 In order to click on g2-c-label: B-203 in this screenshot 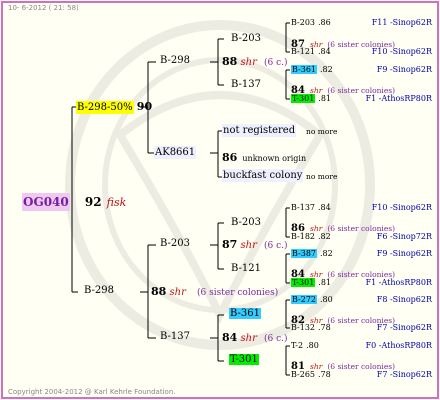, I will do `click(175, 243)`.